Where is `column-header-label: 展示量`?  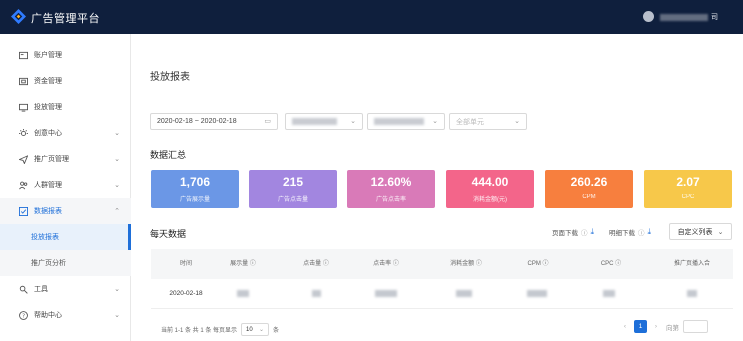
column-header-label: 展示量 is located at coordinates (239, 264).